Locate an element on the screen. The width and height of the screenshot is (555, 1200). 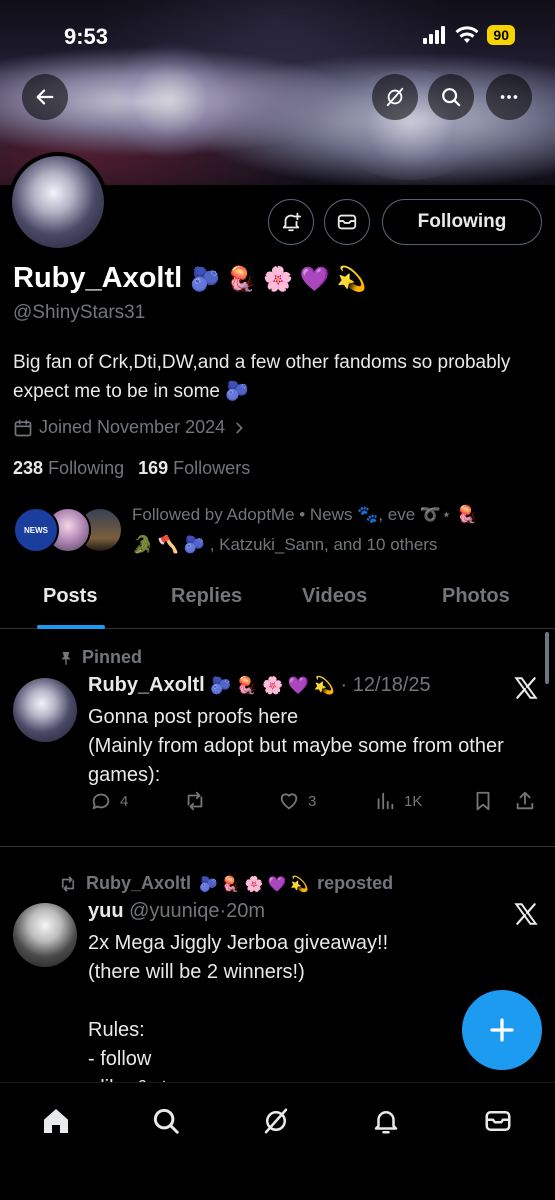
profile-tabs: Posts Replies Videos Photos is located at coordinates (277, 601).